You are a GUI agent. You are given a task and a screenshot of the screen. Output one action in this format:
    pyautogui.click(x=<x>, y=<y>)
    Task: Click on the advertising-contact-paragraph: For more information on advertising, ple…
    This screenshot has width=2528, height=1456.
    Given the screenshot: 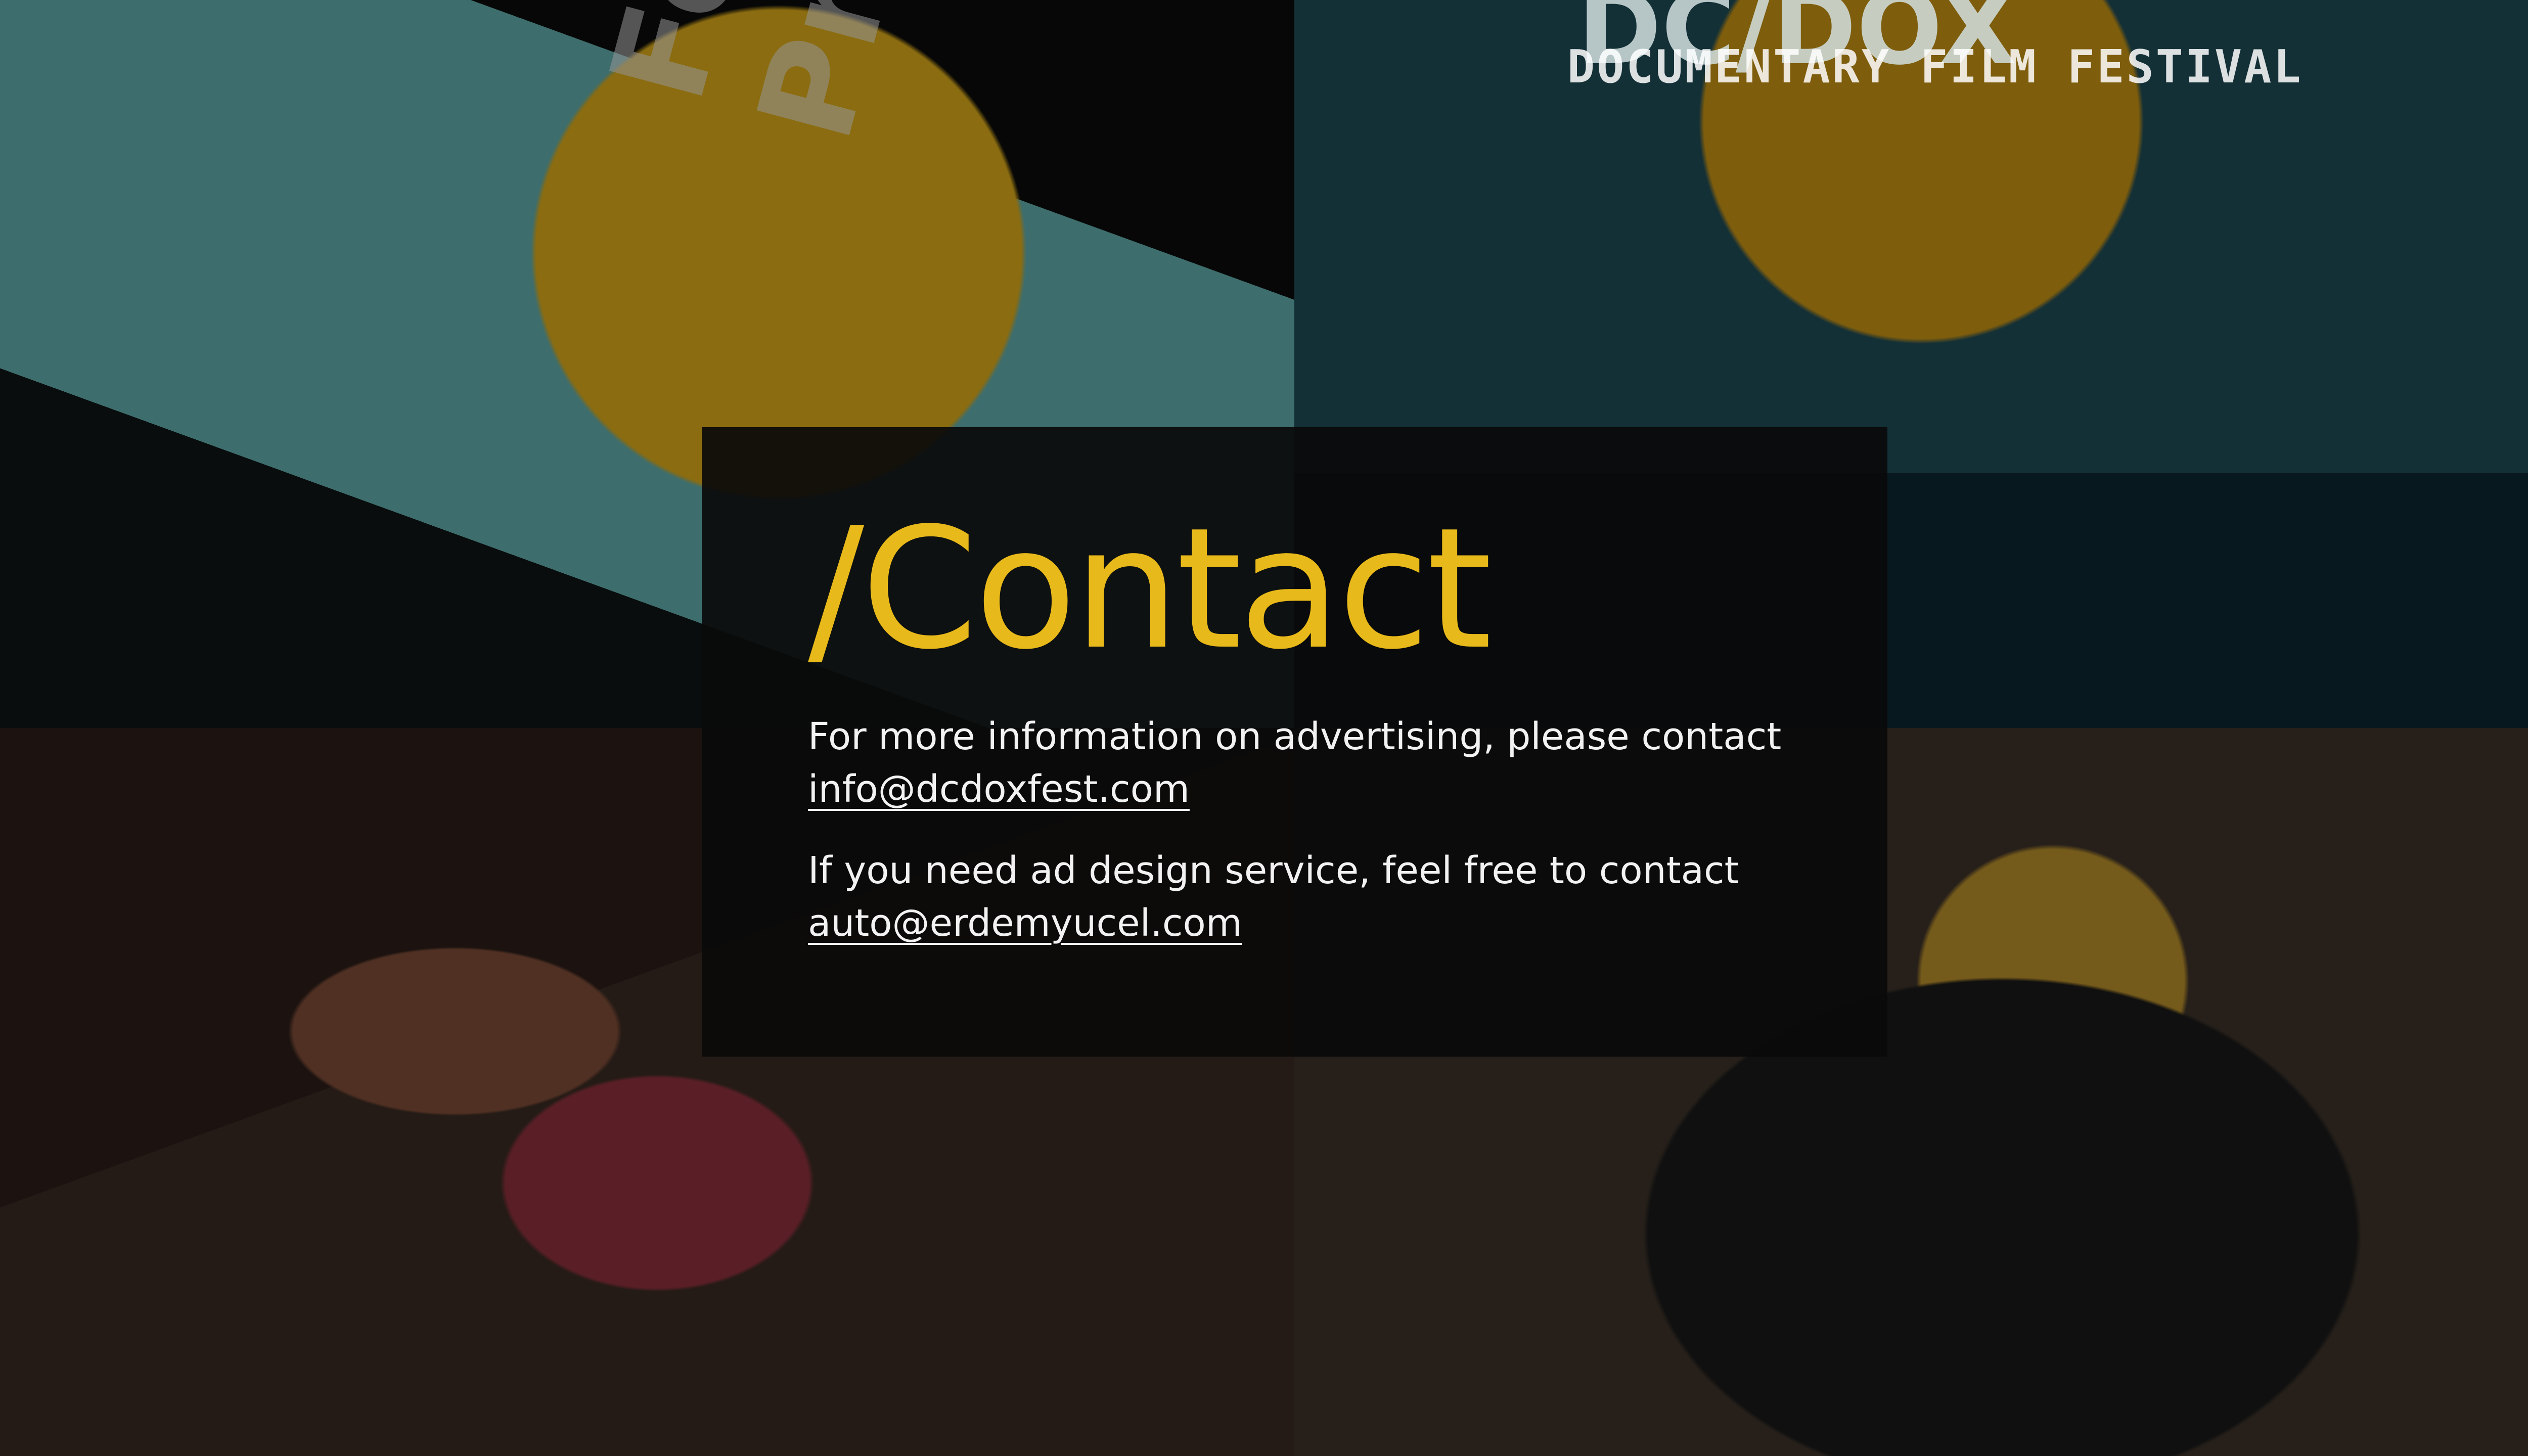 What is the action you would take?
    pyautogui.click(x=1313, y=762)
    